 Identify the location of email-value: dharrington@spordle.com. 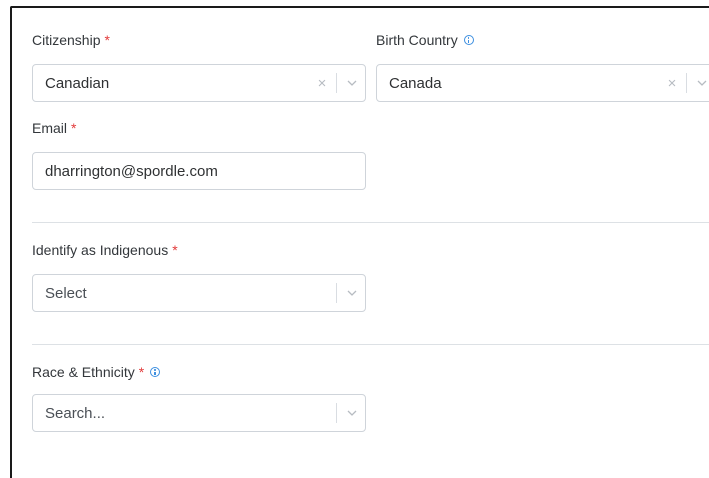
(131, 171).